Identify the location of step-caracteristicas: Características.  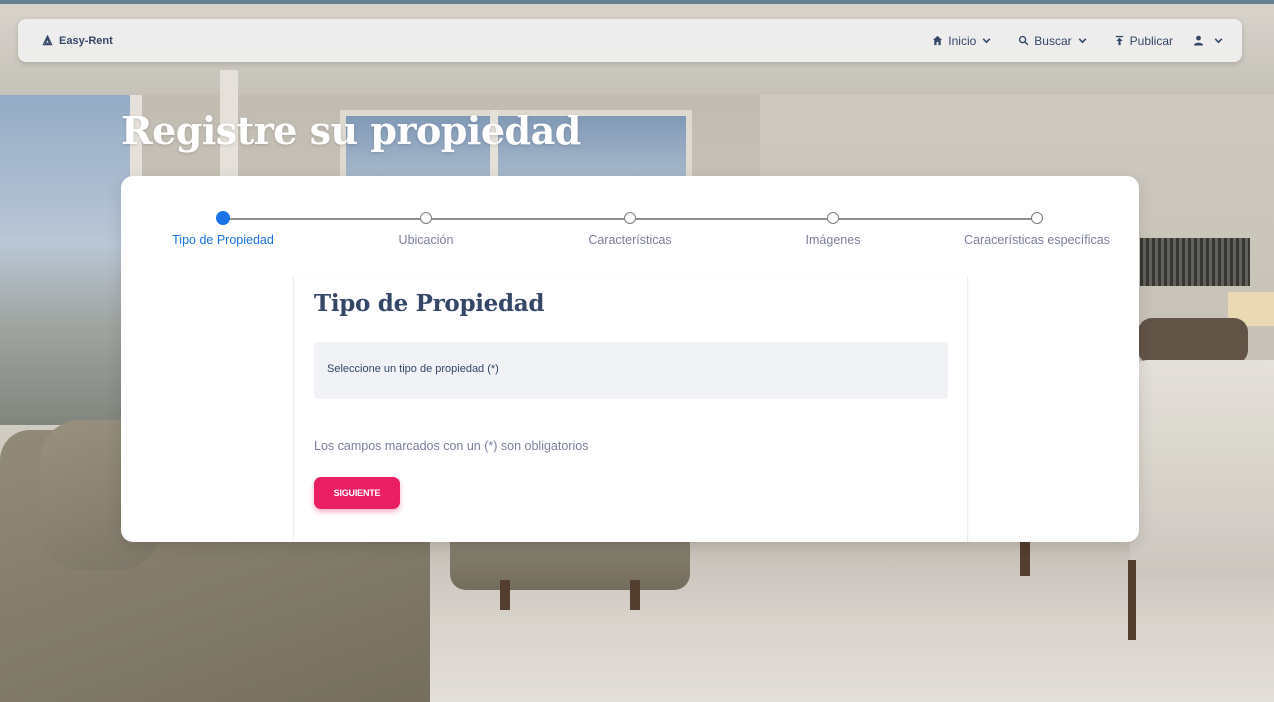
(630, 229).